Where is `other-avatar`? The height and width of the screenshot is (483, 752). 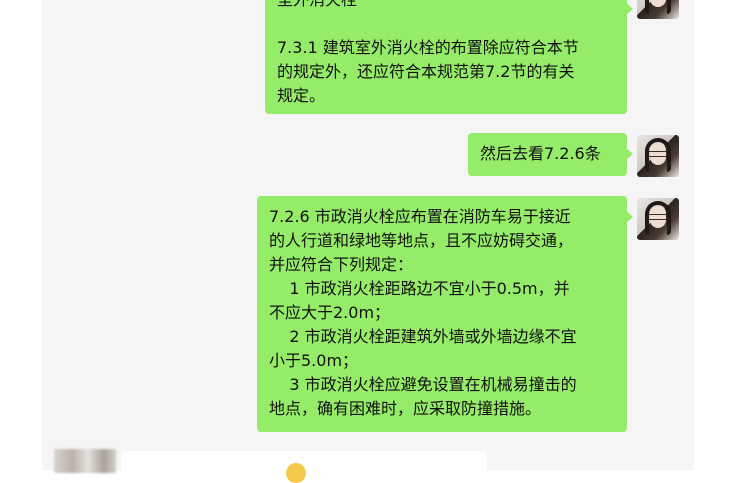
other-avatar is located at coordinates (85, 461).